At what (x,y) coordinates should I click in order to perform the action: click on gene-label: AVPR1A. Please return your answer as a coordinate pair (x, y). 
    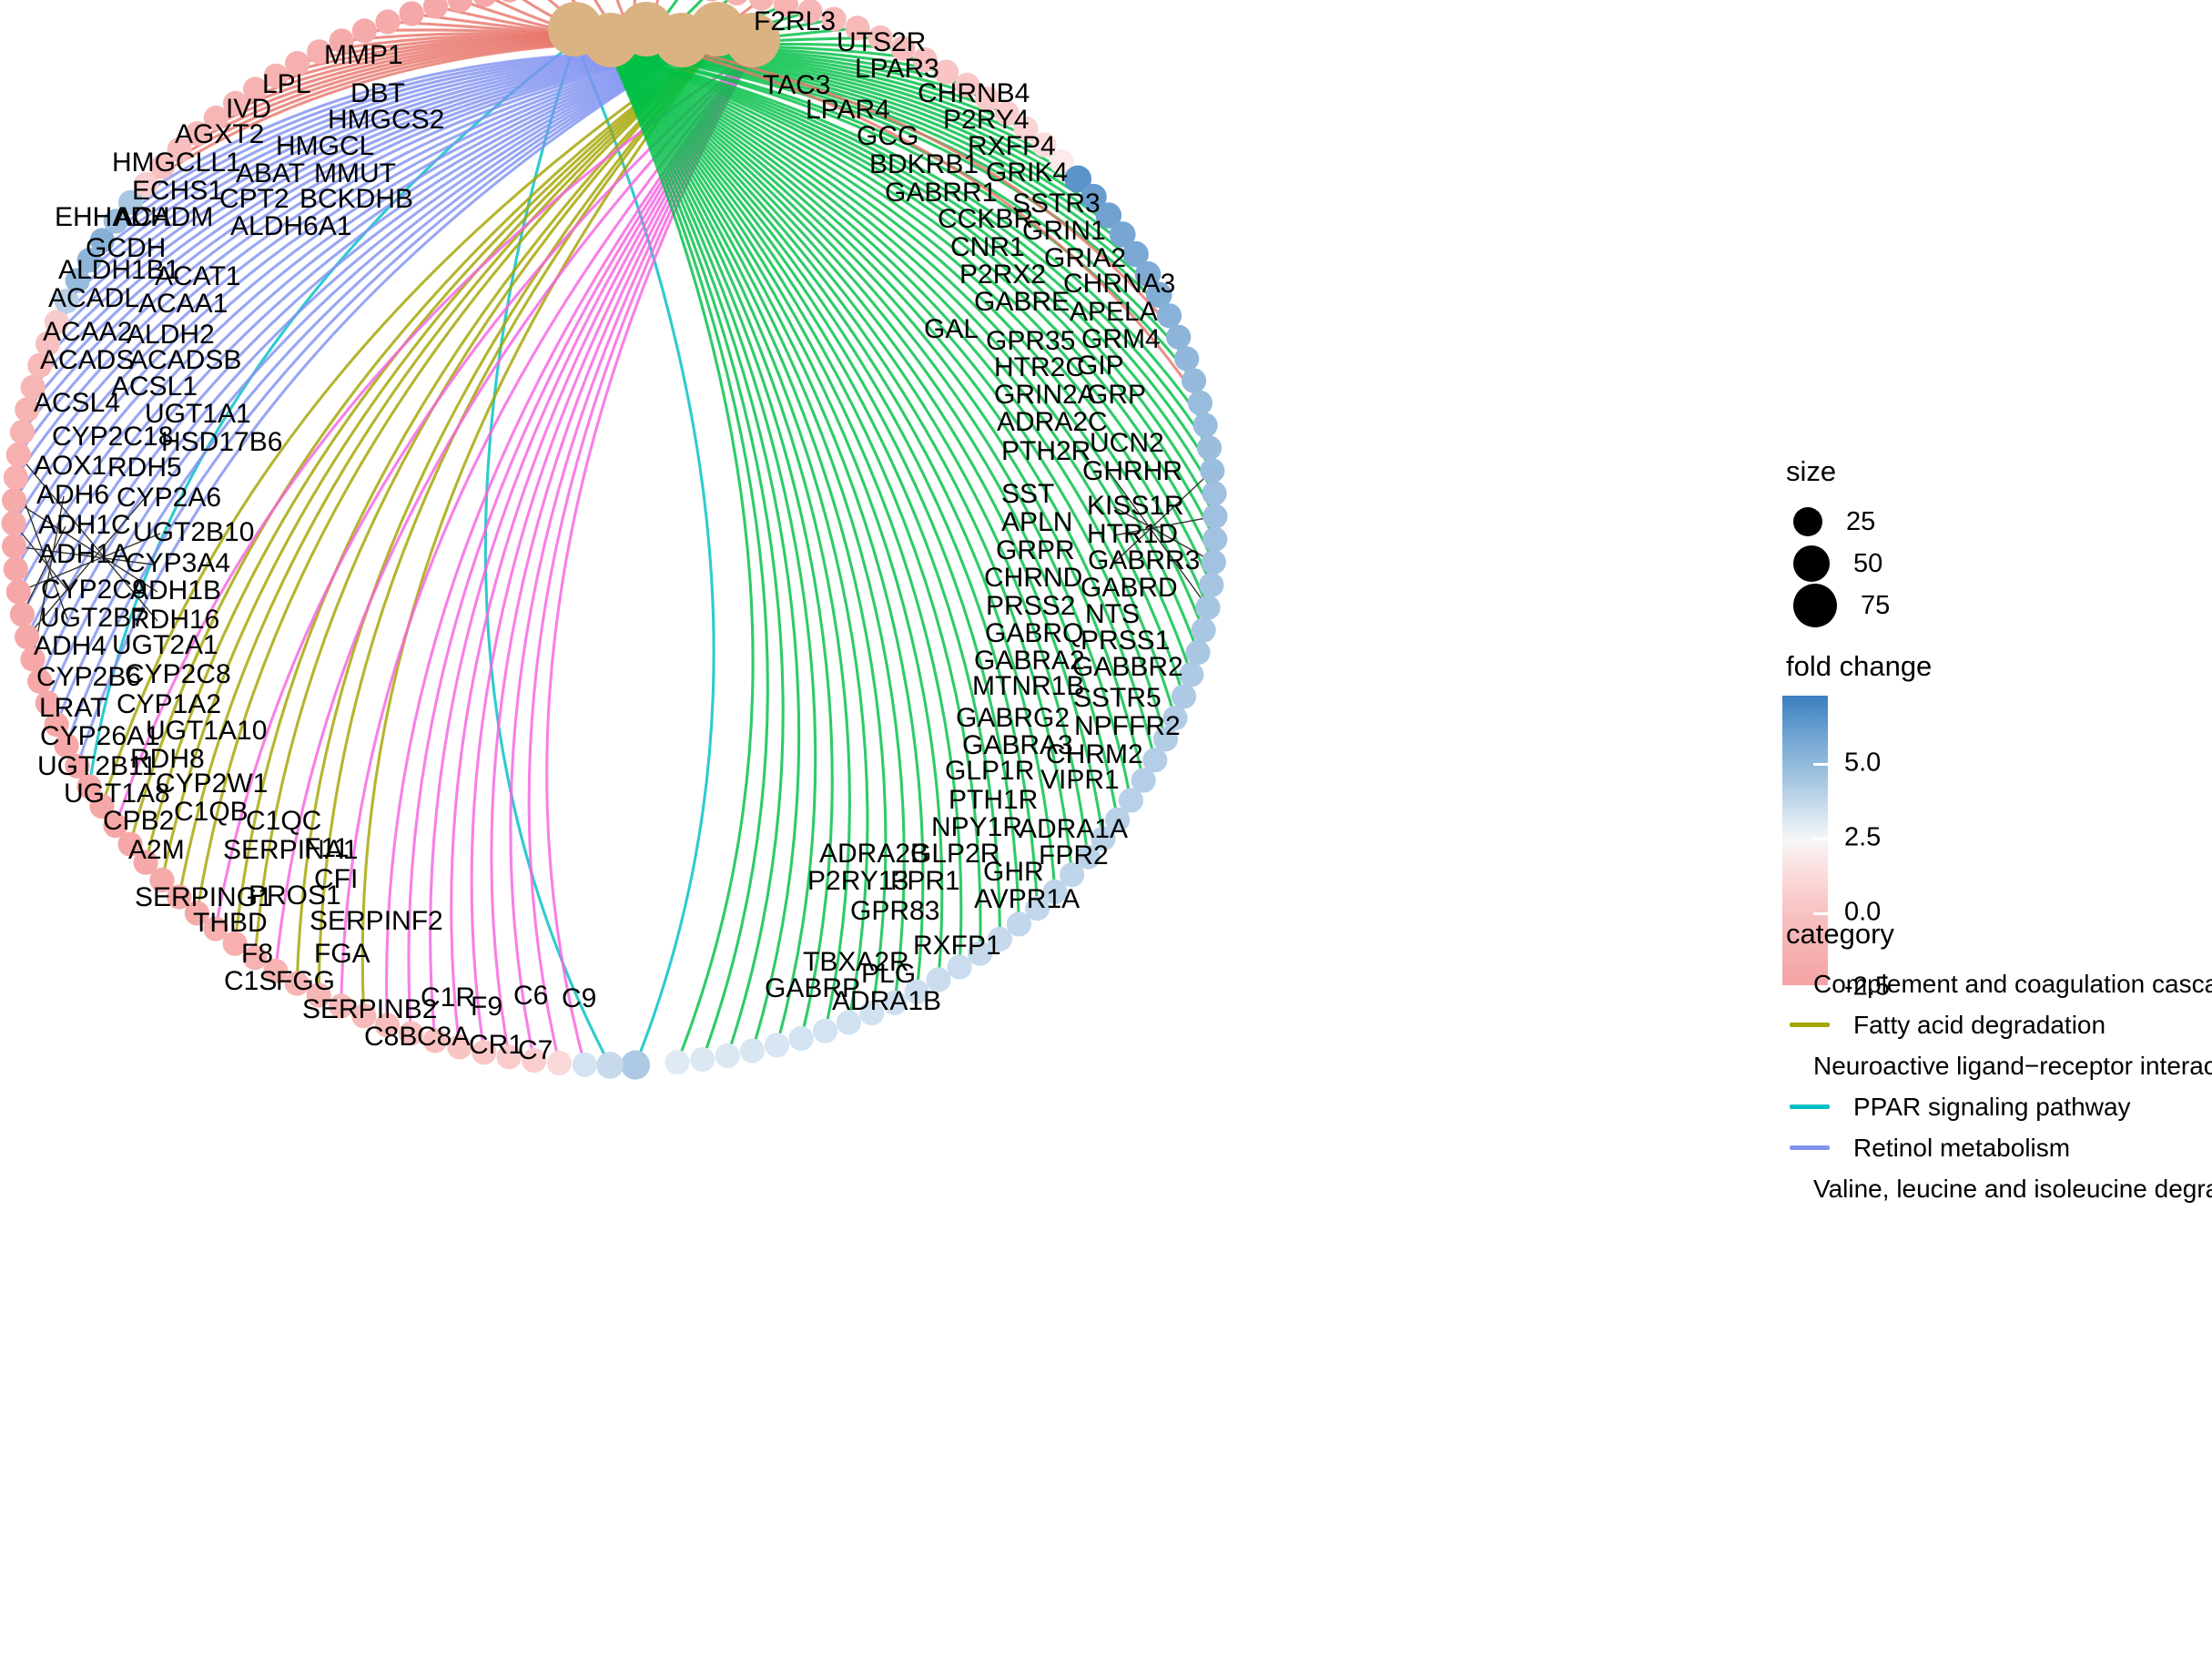
    Looking at the image, I should click on (1027, 899).